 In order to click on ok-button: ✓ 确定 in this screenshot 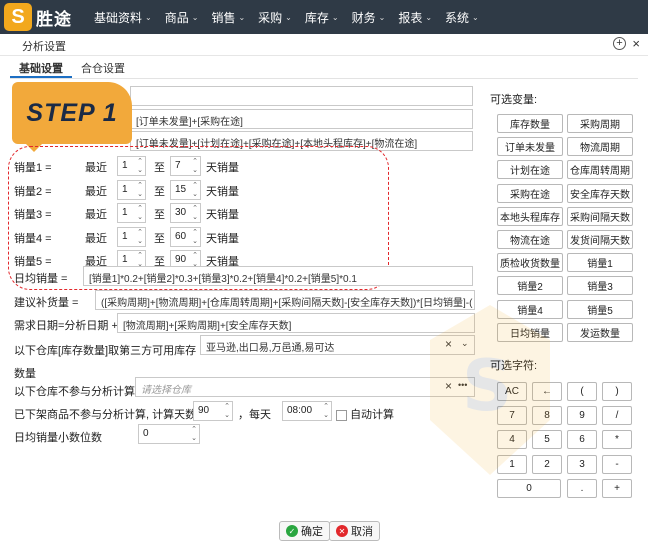, I will do `click(304, 531)`.